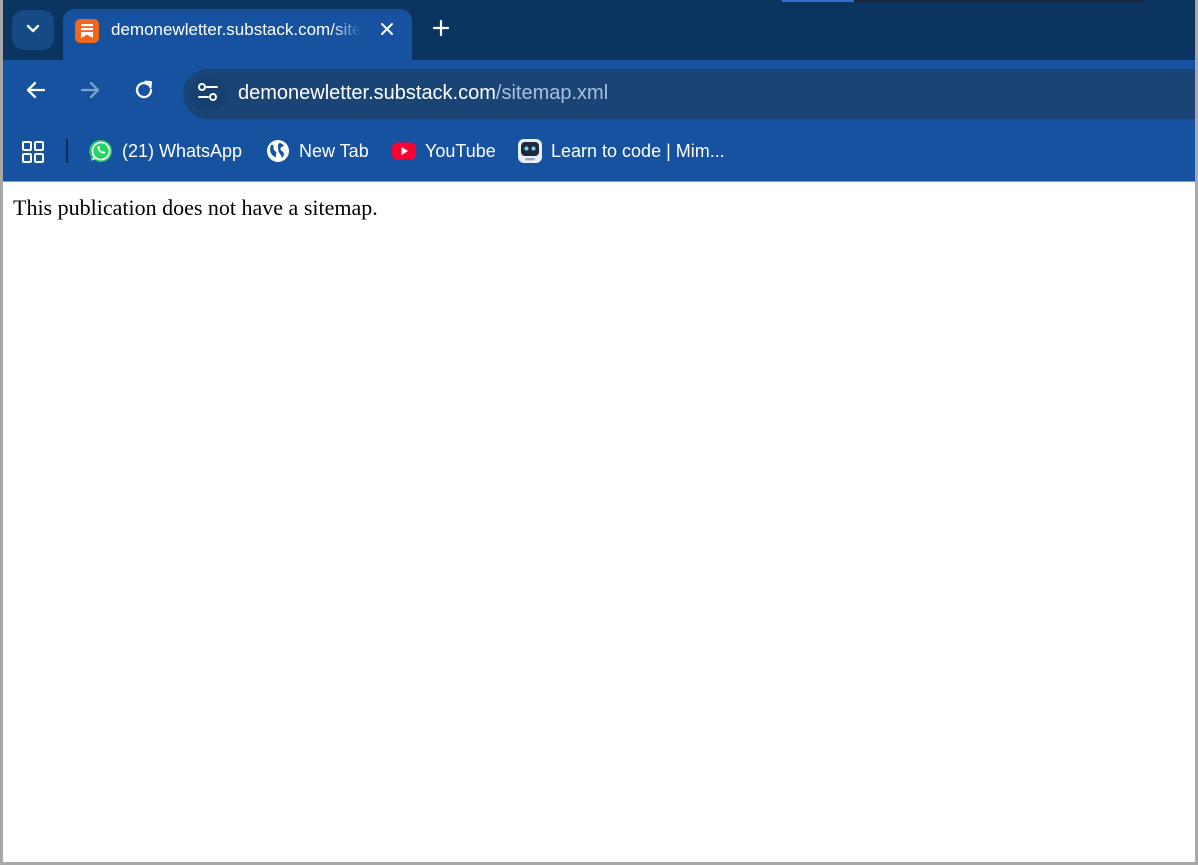 Image resolution: width=1198 pixels, height=865 pixels. Describe the element at coordinates (818, 1) in the screenshot. I see `window-indicator` at that location.